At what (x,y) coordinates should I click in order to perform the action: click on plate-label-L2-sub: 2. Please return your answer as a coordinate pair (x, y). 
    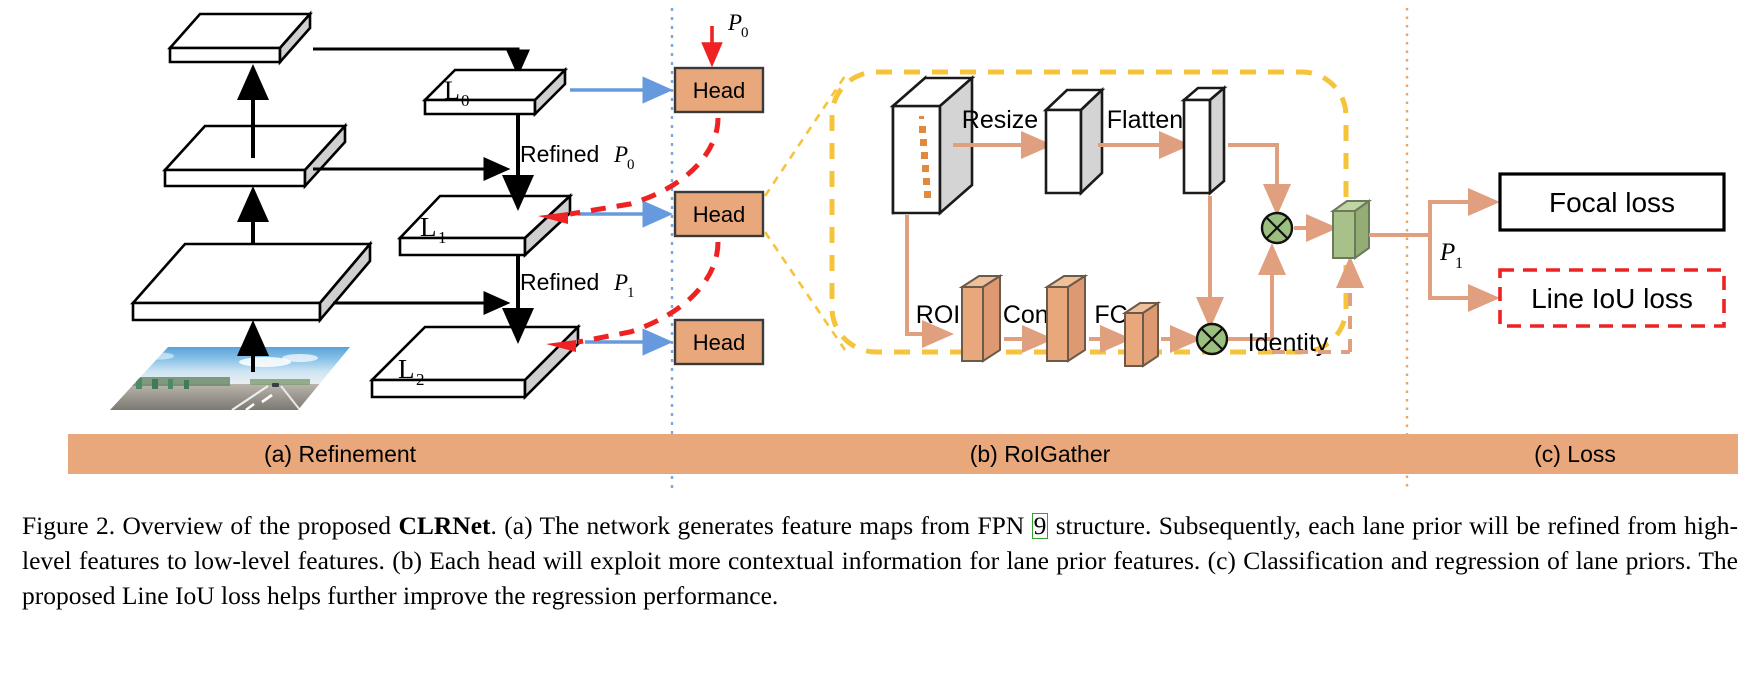
    Looking at the image, I should click on (420, 379).